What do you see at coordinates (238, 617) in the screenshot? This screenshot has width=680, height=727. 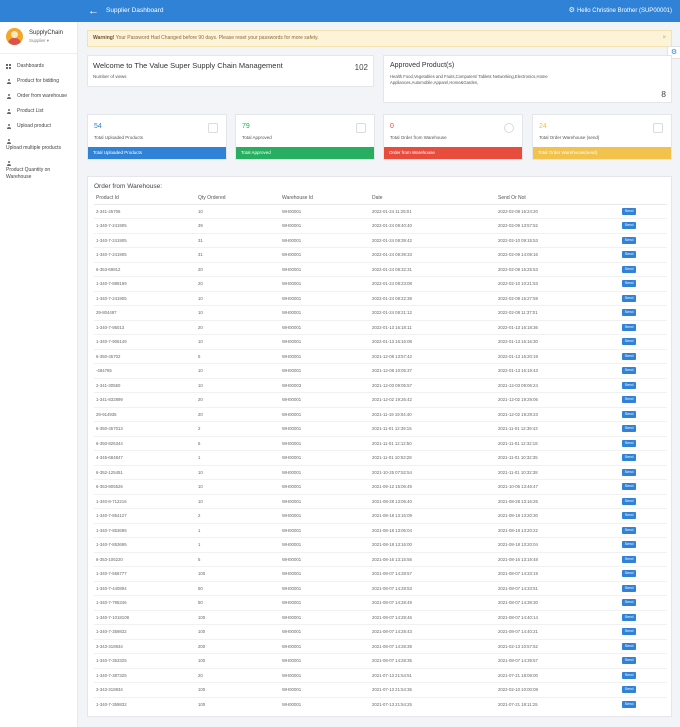 I see `table-cell: 100` at bounding box center [238, 617].